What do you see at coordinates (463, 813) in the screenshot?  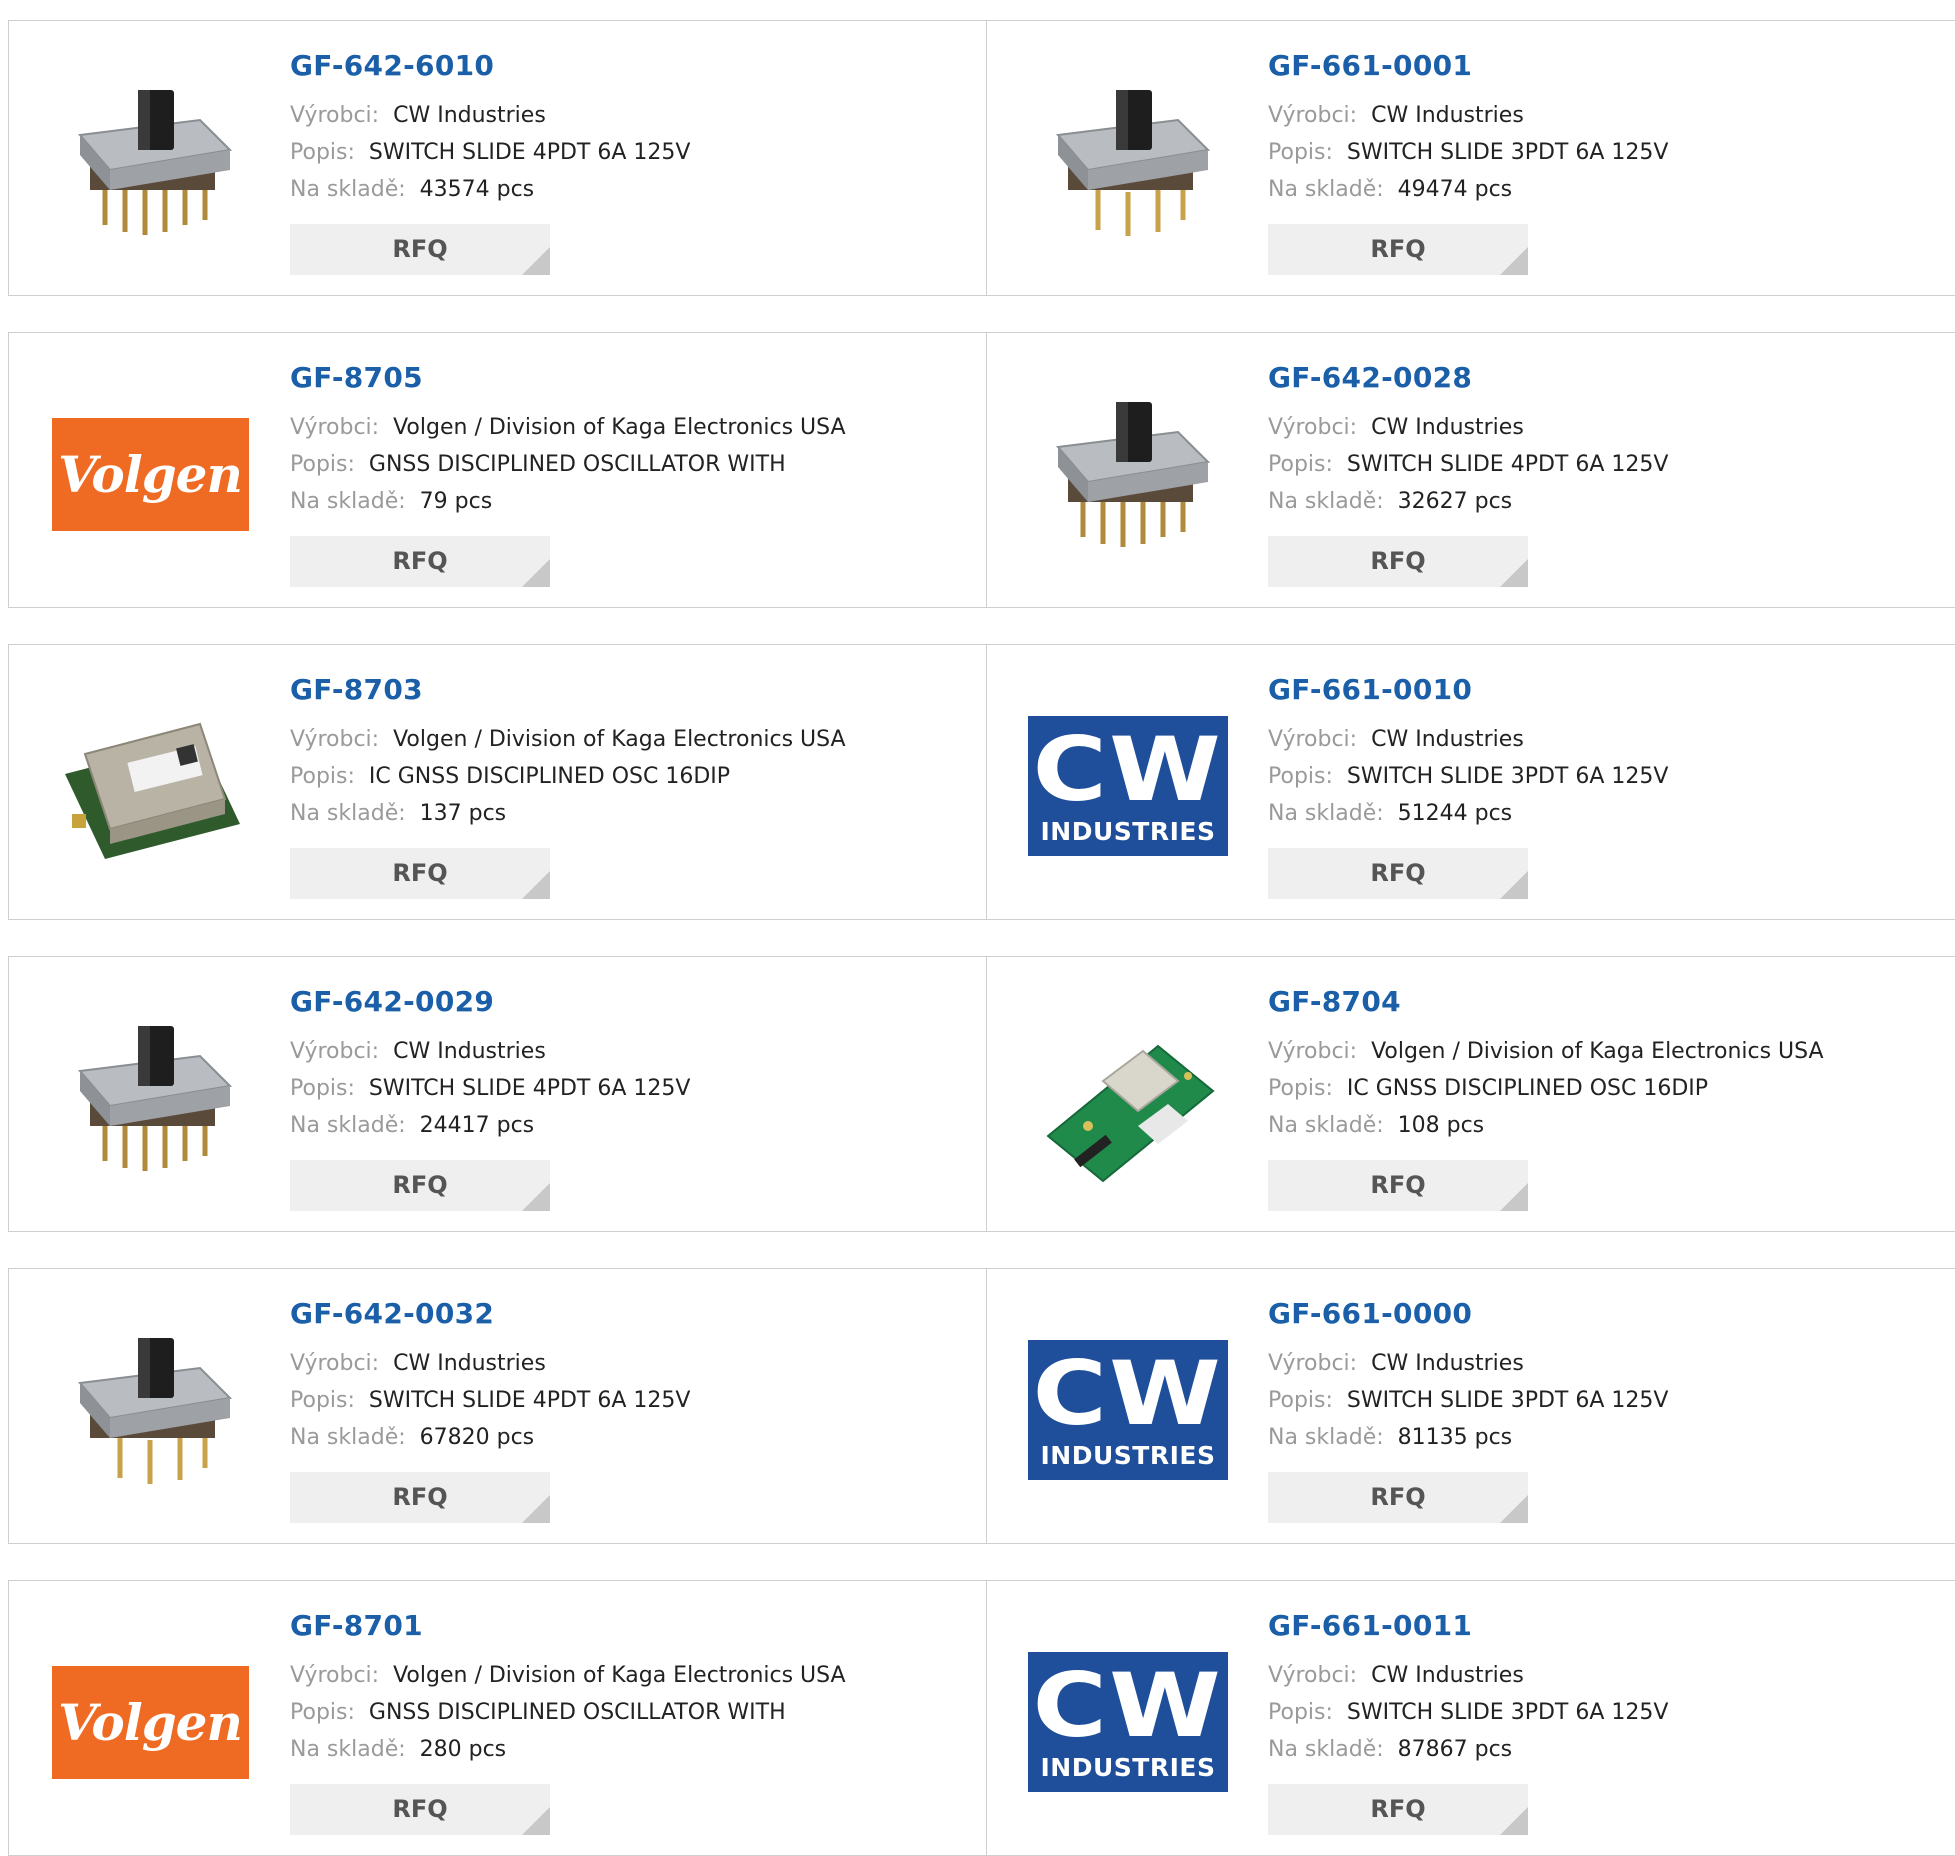 I see `stock-value: 137 pcs` at bounding box center [463, 813].